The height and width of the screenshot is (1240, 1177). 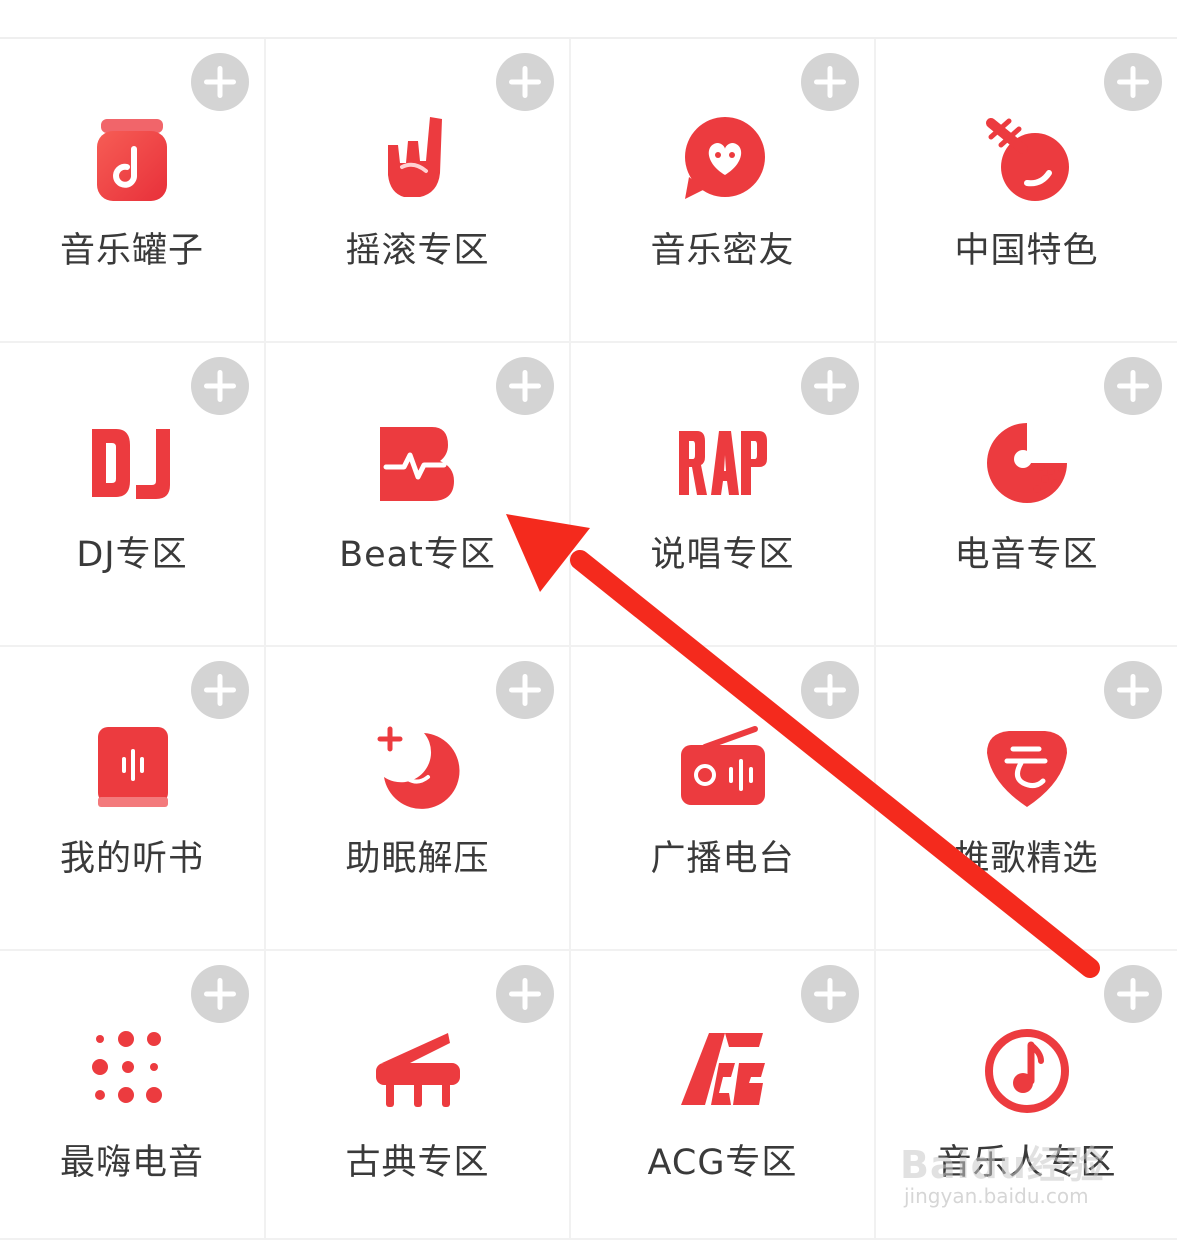 I want to click on tile-label: 古典专区, so click(x=417, y=1163).